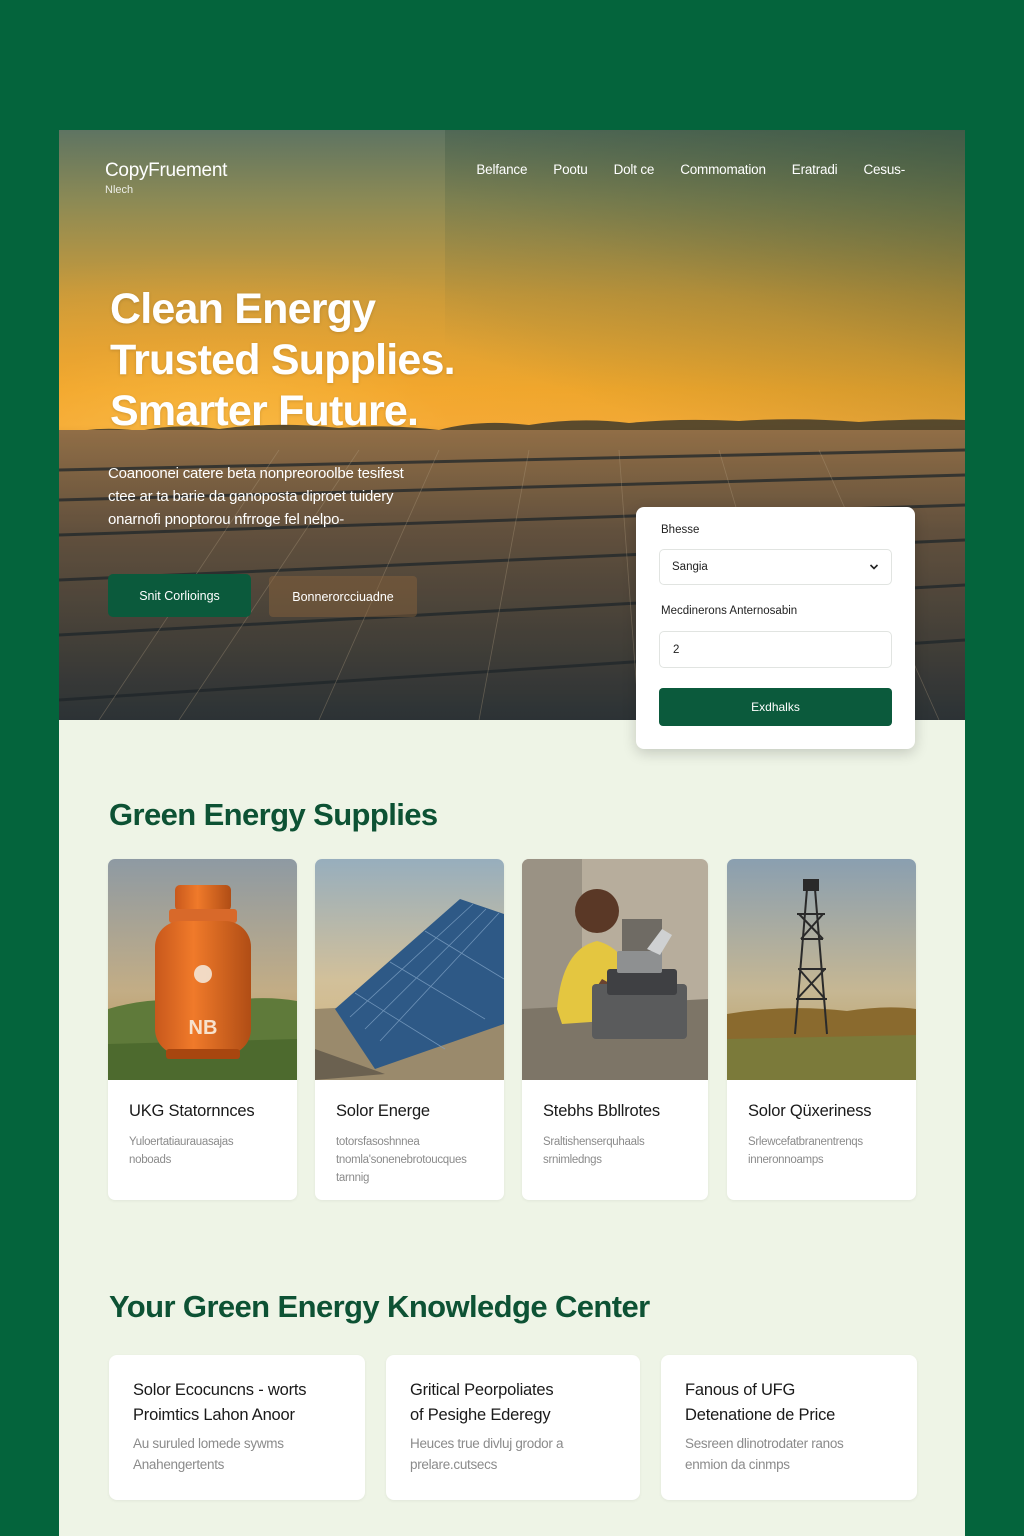 The height and width of the screenshot is (1536, 1024). Describe the element at coordinates (243, 309) in the screenshot. I see `hero-title-line: Clean Energy` at that location.